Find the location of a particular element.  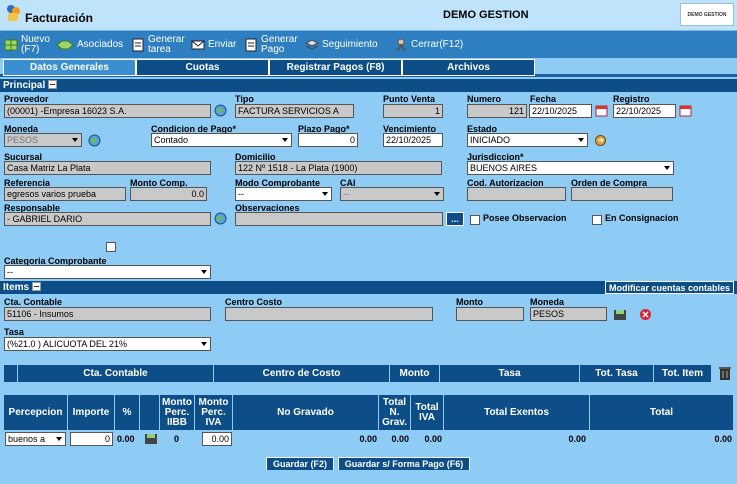

modo-comprobante-select: -- is located at coordinates (283, 194).